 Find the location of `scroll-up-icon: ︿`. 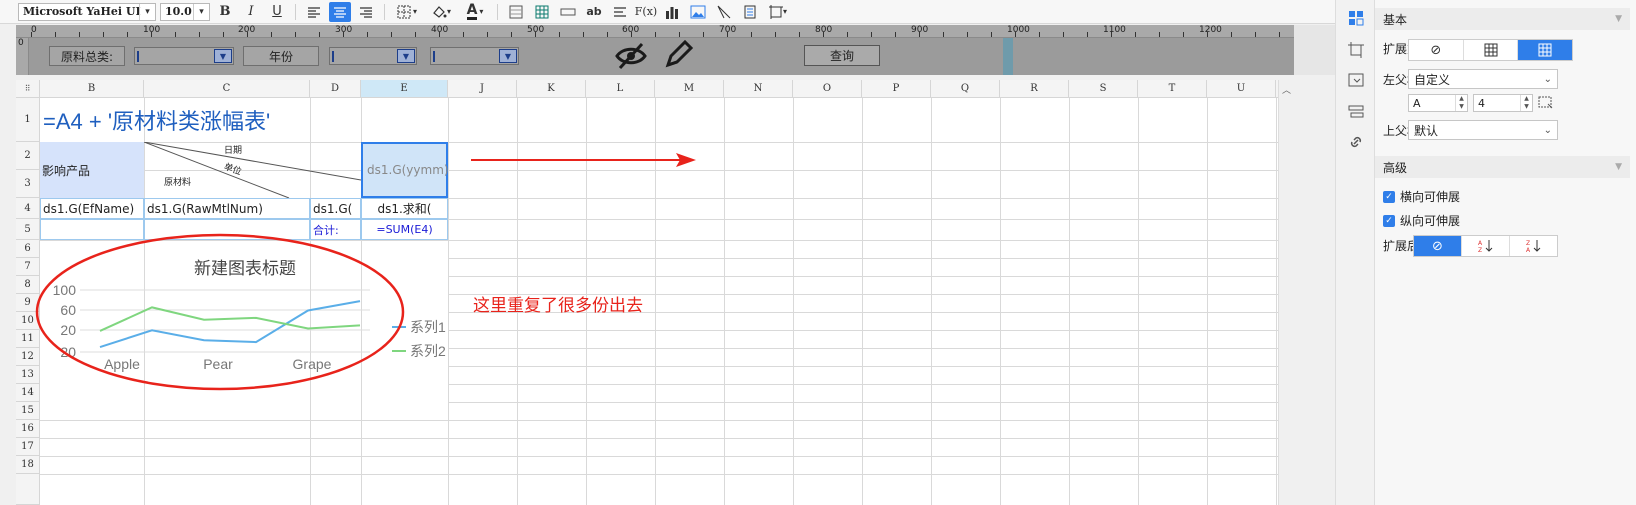

scroll-up-icon: ︿ is located at coordinates (1286, 89).